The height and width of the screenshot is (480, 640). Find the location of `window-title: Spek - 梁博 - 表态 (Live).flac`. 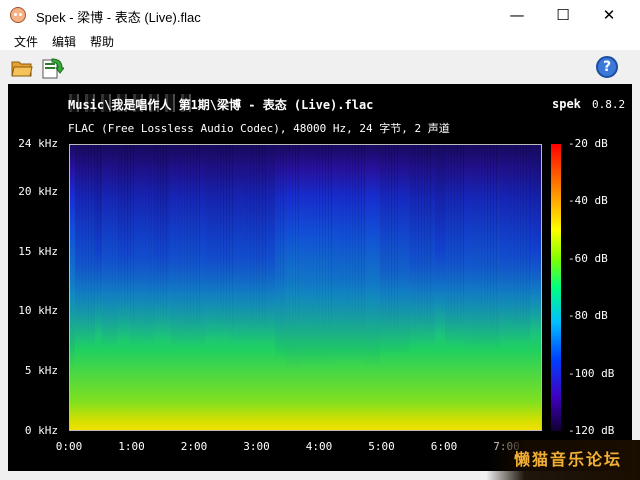

window-title: Spek - 梁博 - 表态 (Live).flac is located at coordinates (118, 17).